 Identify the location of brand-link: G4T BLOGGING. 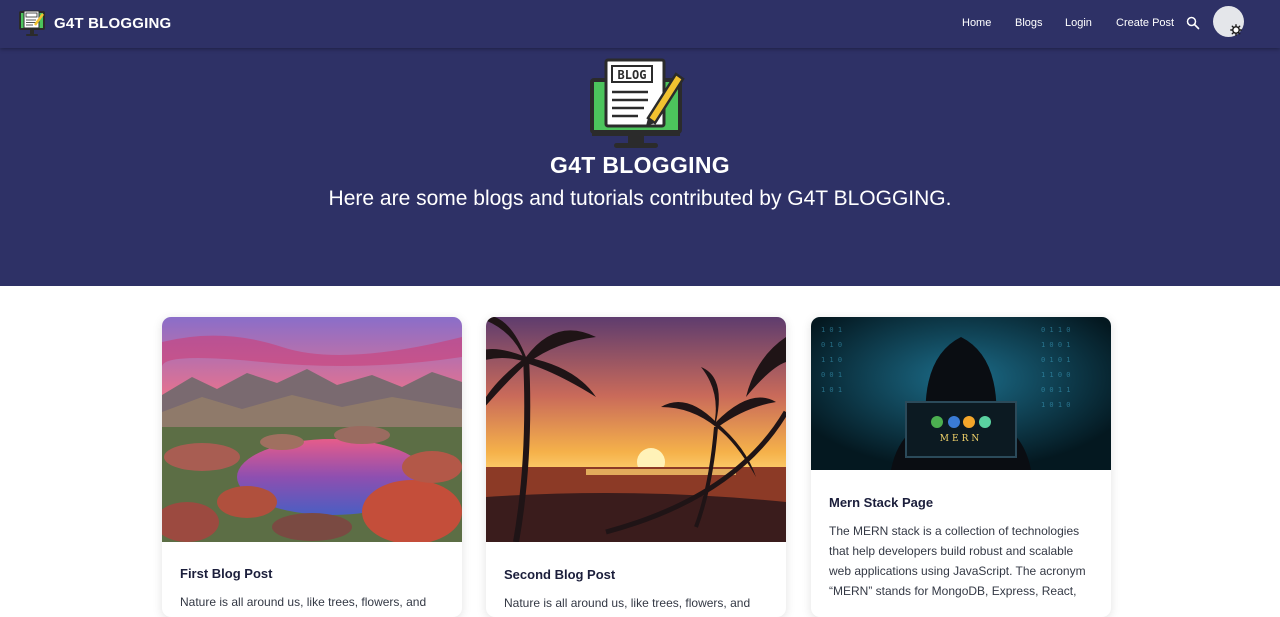
(94, 23).